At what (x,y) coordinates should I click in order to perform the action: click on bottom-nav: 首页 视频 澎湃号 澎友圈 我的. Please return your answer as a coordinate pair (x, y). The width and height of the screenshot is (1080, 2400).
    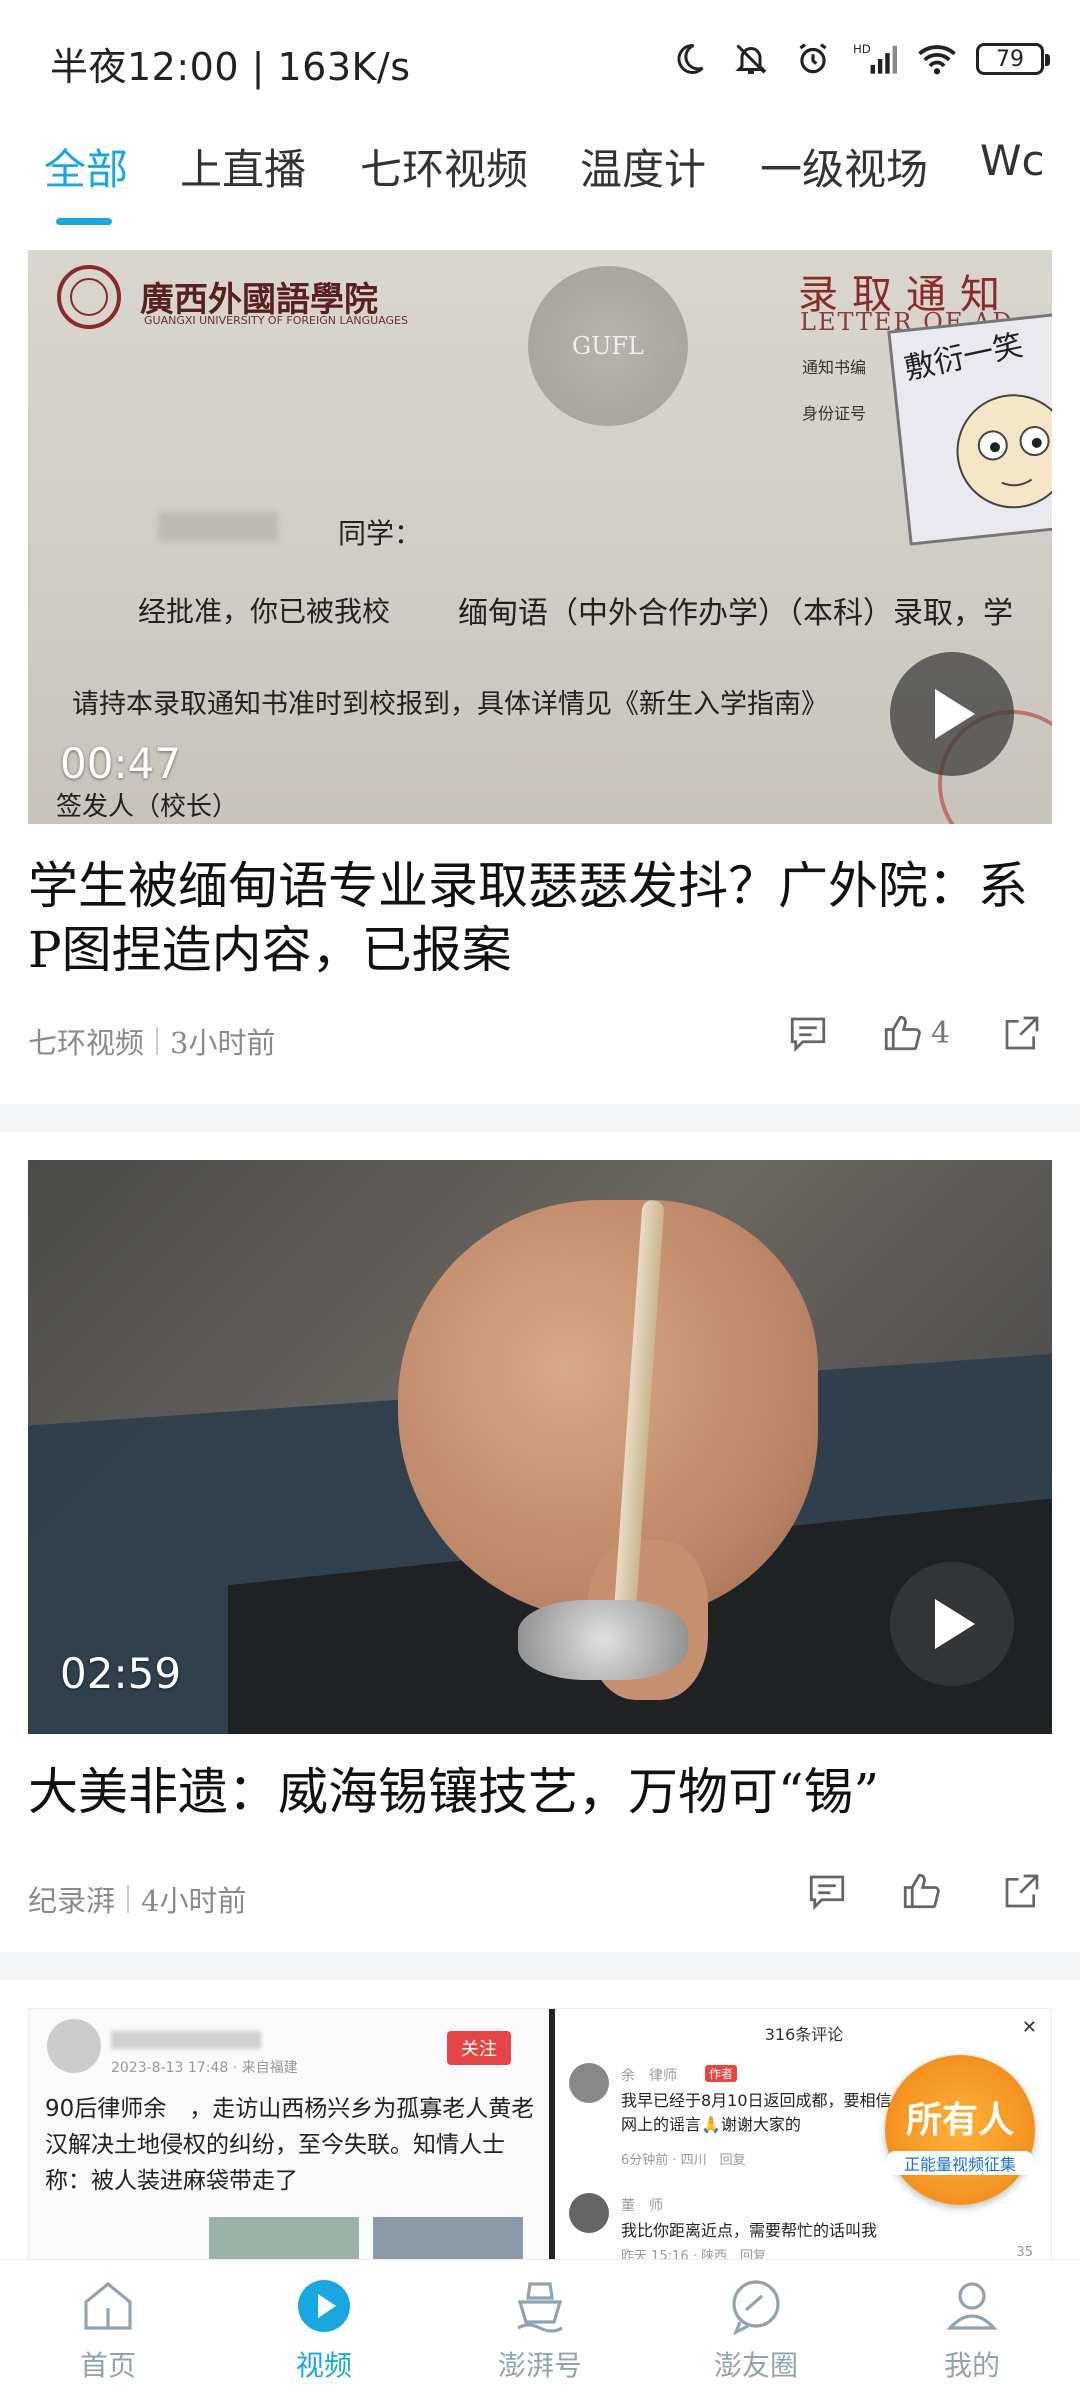
    Looking at the image, I should click on (540, 2329).